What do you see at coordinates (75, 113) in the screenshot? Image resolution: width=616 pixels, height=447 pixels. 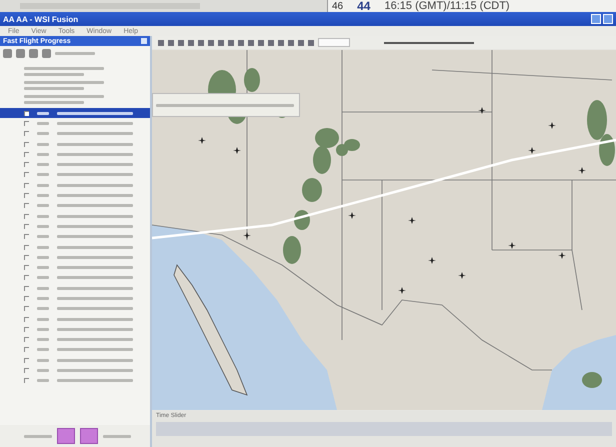 I see `flight-row` at bounding box center [75, 113].